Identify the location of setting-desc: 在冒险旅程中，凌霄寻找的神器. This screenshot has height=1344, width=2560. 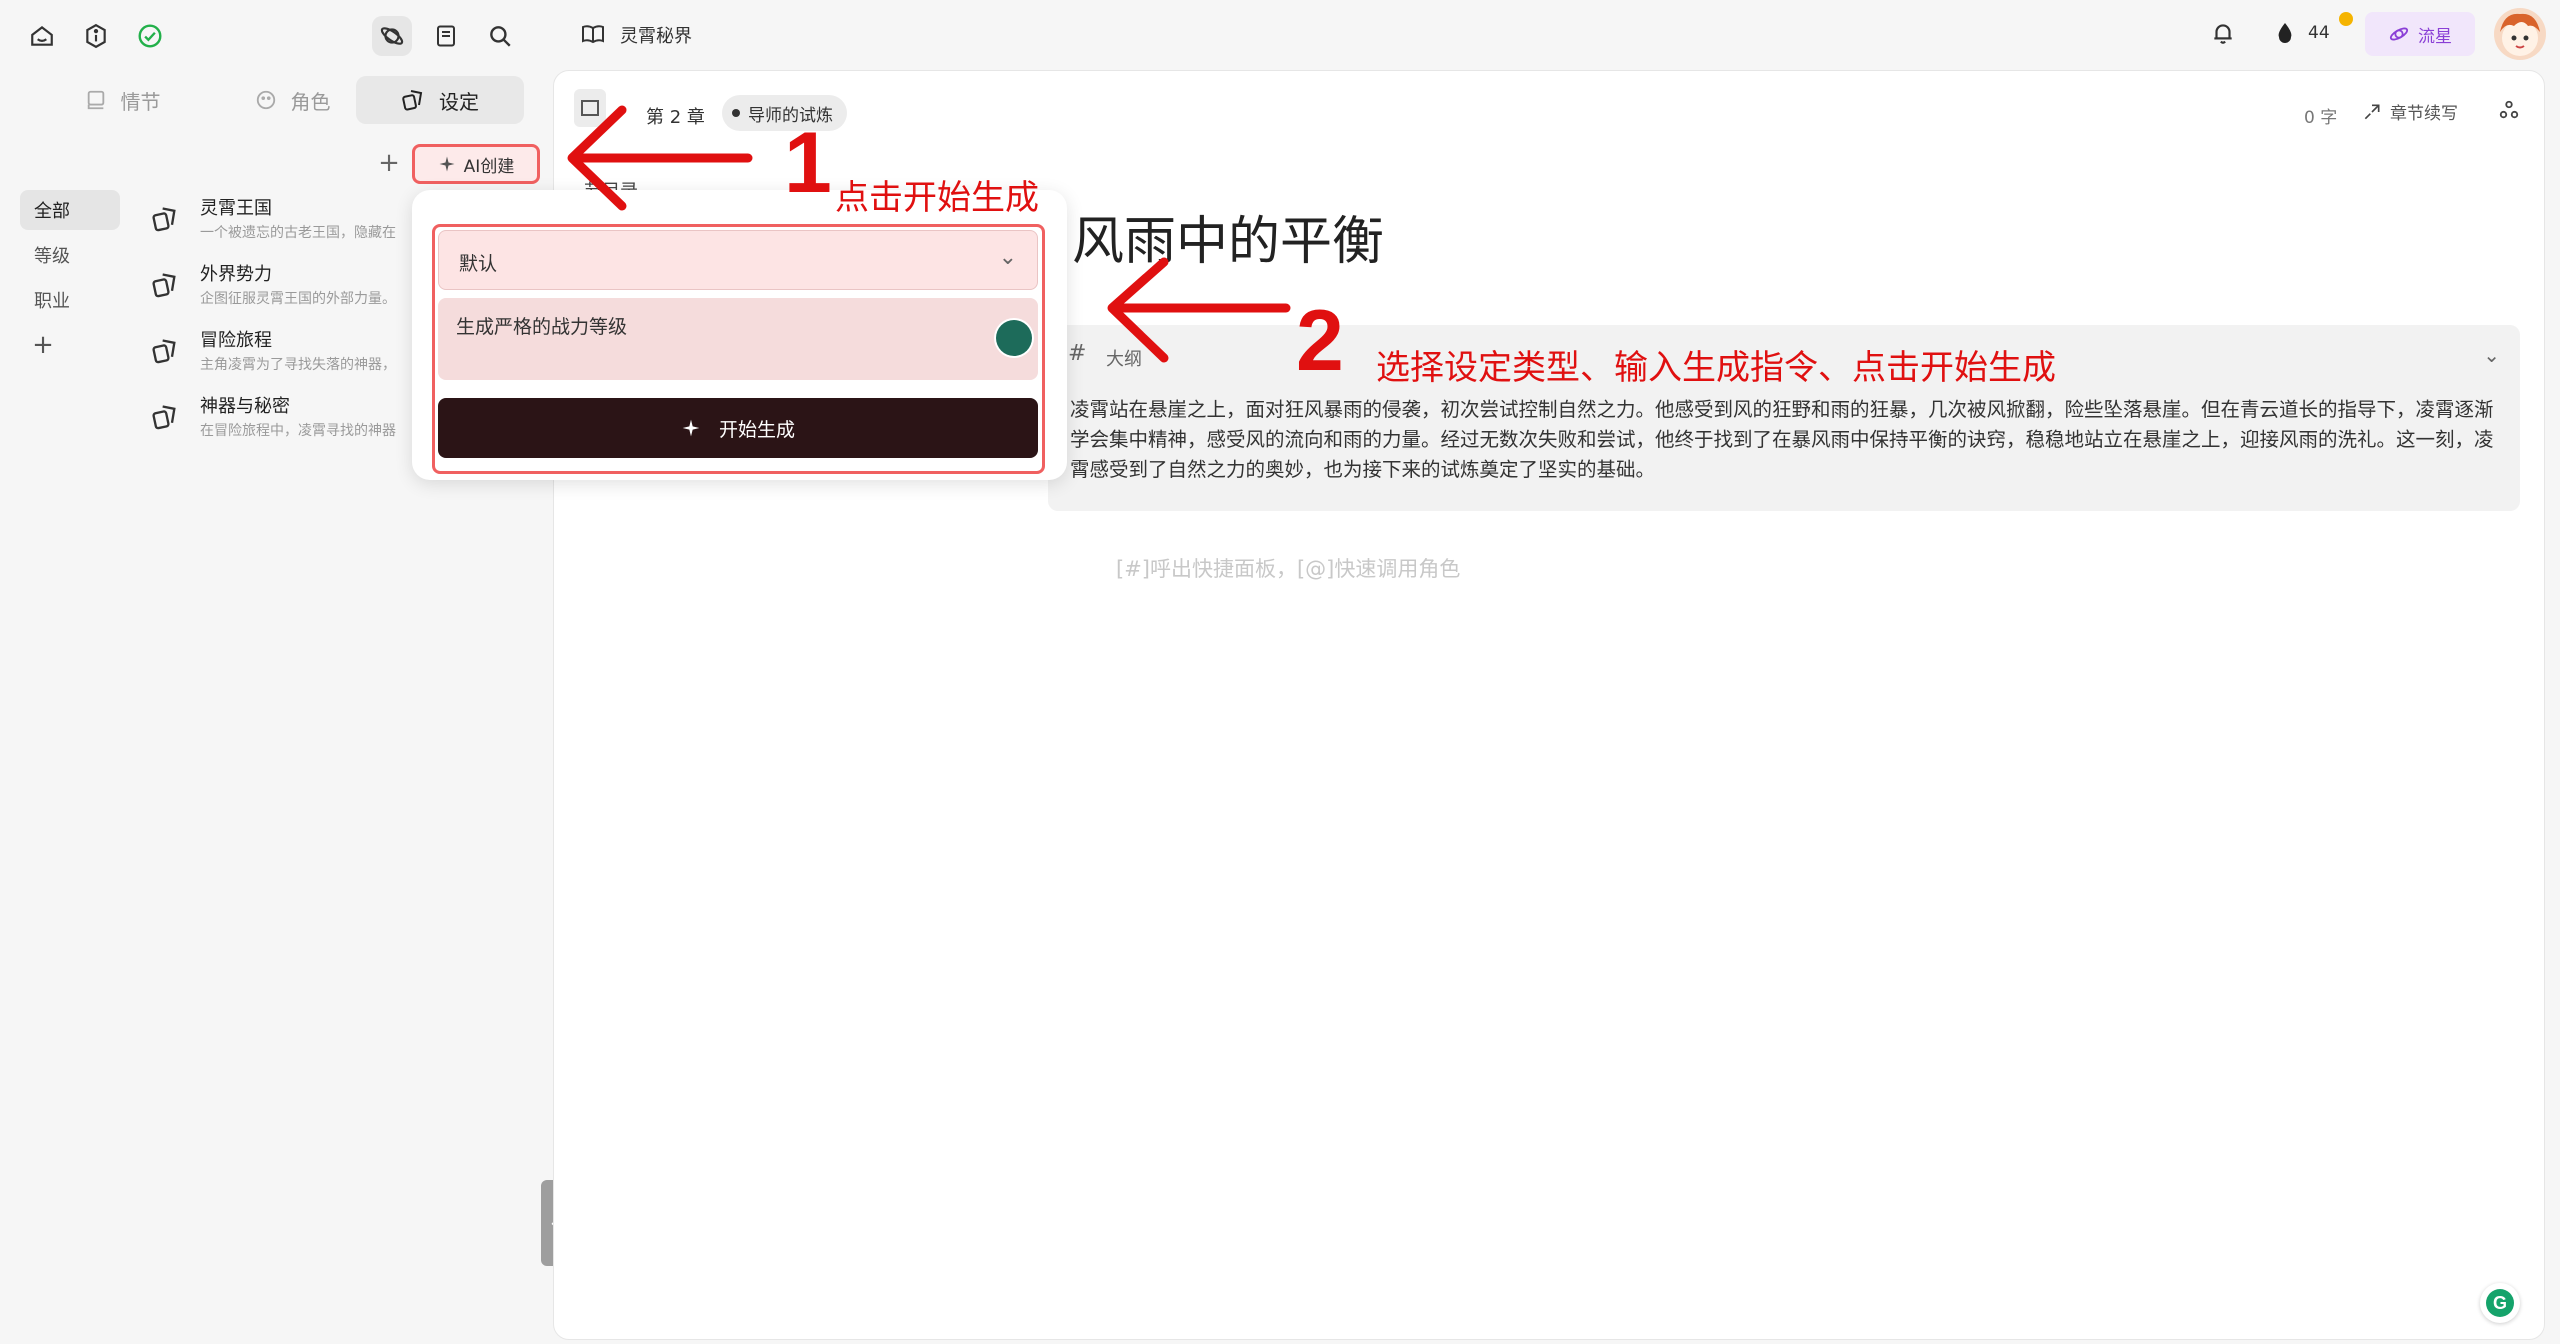
(298, 431).